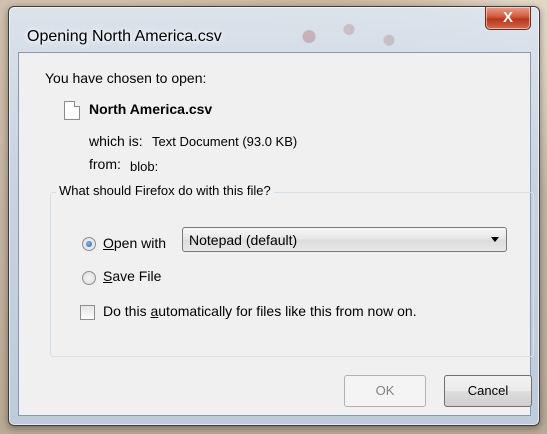 This screenshot has height=434, width=547. Describe the element at coordinates (344, 239) in the screenshot. I see `application-select: Notepad (default)` at that location.